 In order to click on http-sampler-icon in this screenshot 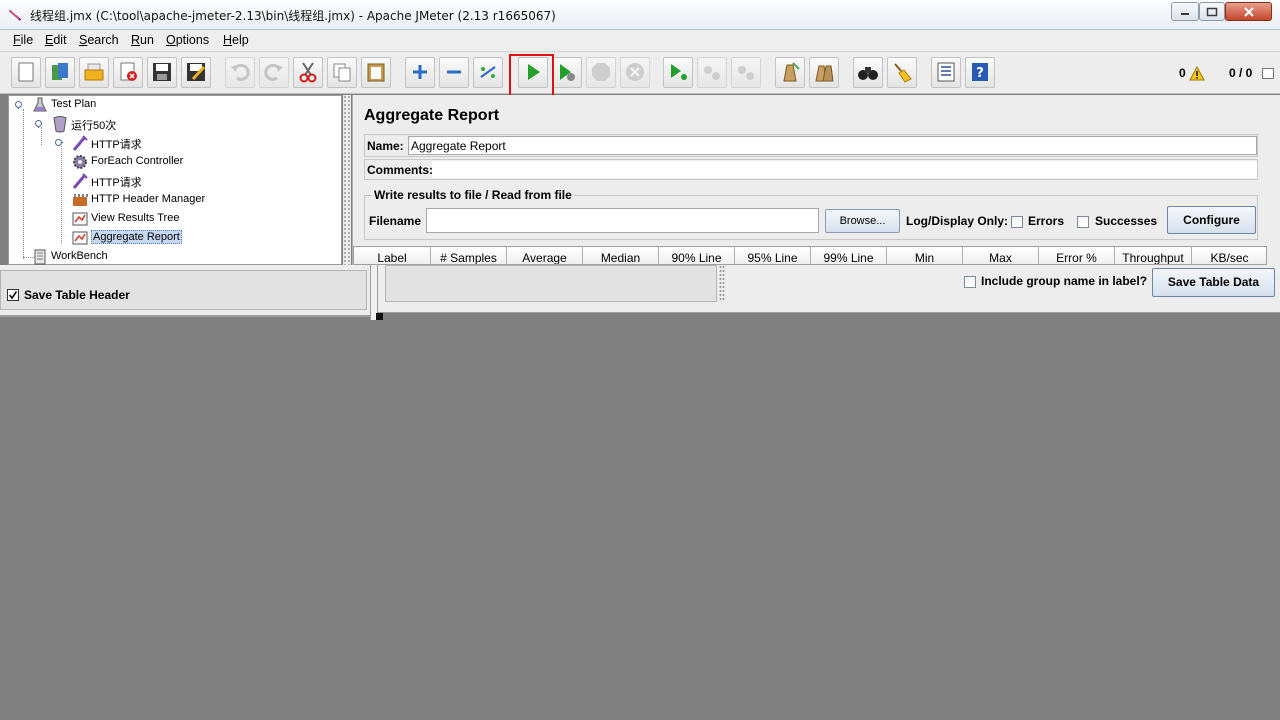, I will do `click(80, 143)`.